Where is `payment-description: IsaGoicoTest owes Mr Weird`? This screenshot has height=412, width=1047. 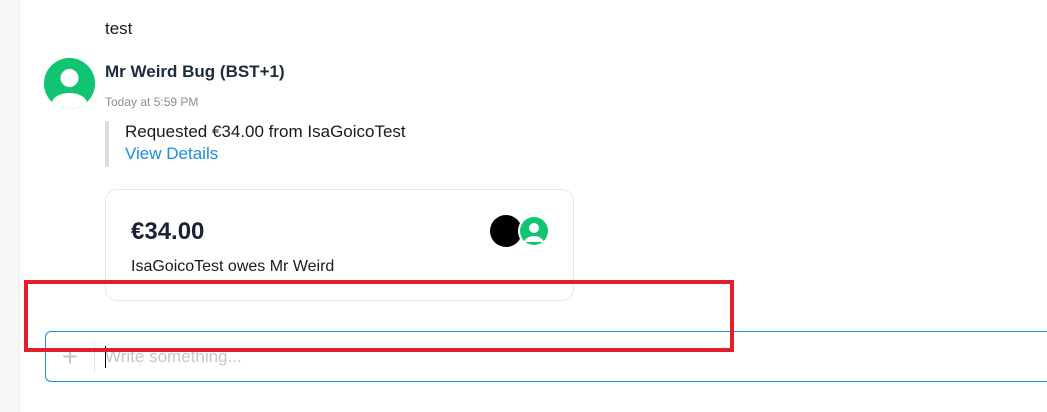
payment-description: IsaGoicoTest owes Mr Weird is located at coordinates (233, 266).